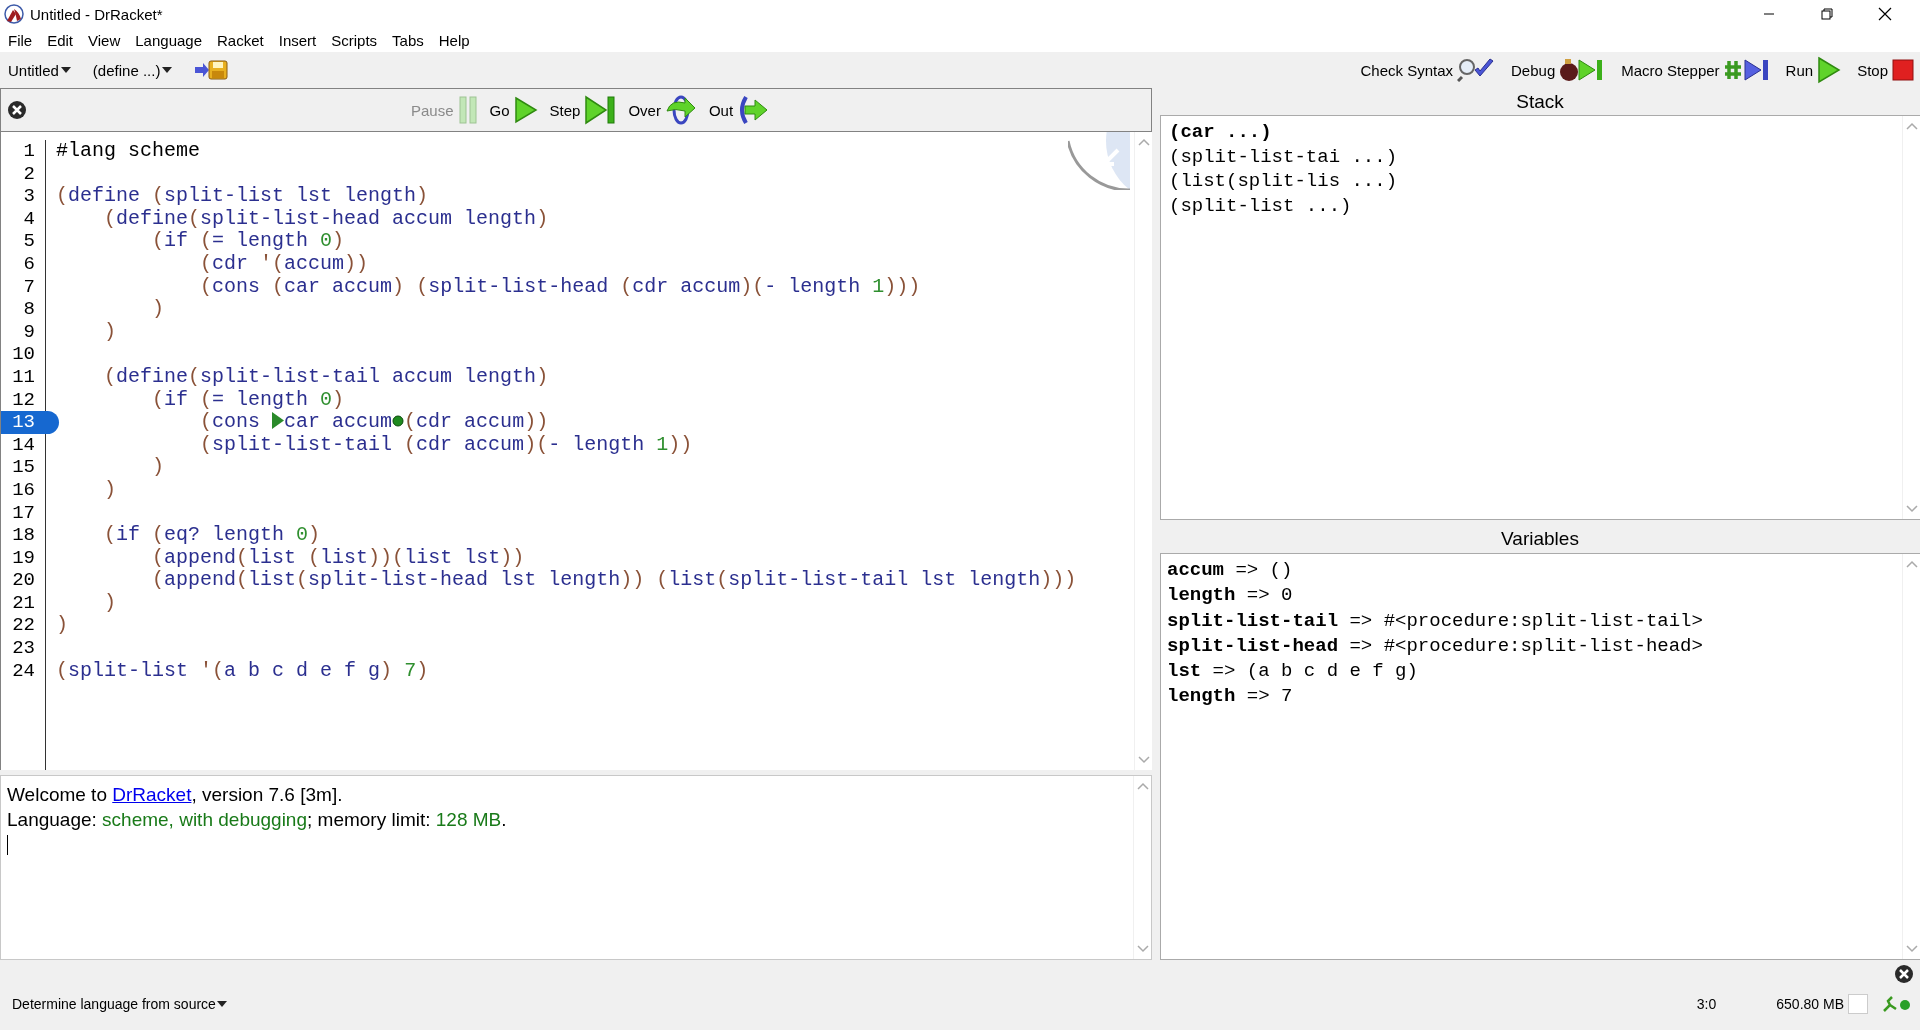  Describe the element at coordinates (23, 648) in the screenshot. I see `line-number: 23` at that location.